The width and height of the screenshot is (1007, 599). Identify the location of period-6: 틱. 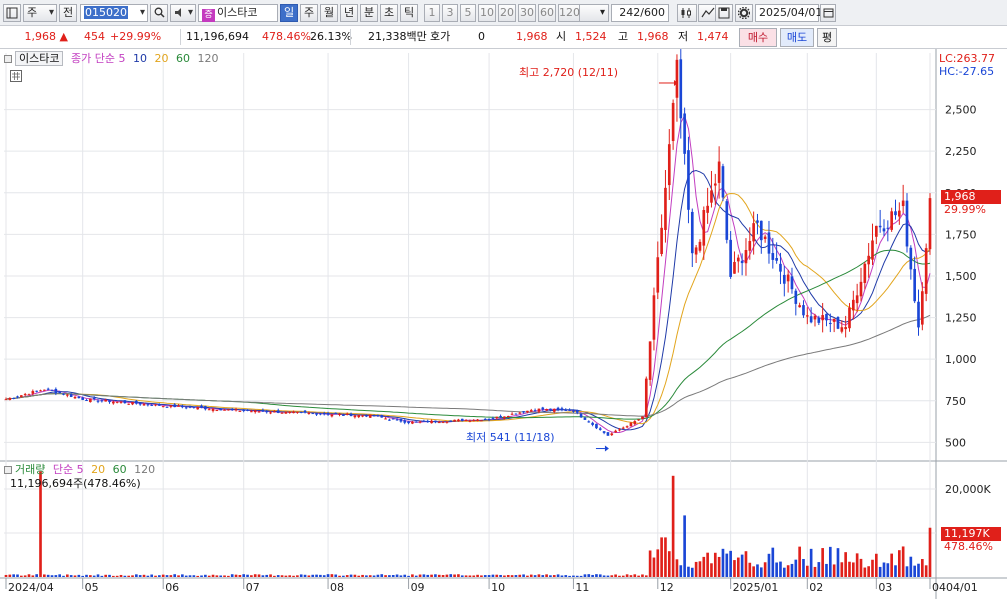
(409, 13).